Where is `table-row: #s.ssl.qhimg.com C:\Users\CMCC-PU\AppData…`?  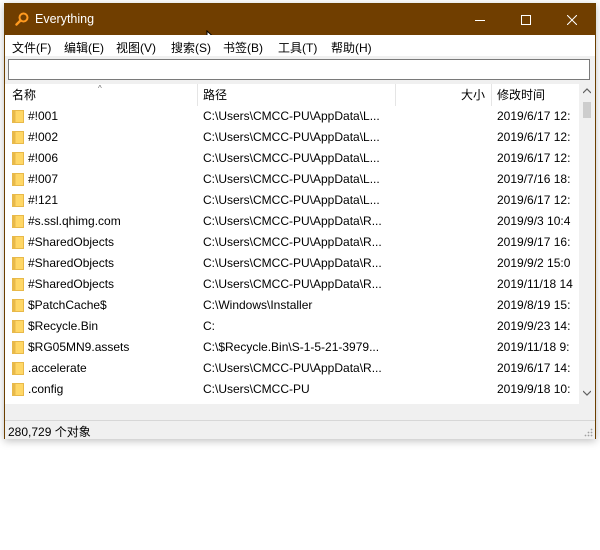
table-row: #s.ssl.qhimg.com C:\Users\CMCC-PU\AppData… is located at coordinates (292, 221).